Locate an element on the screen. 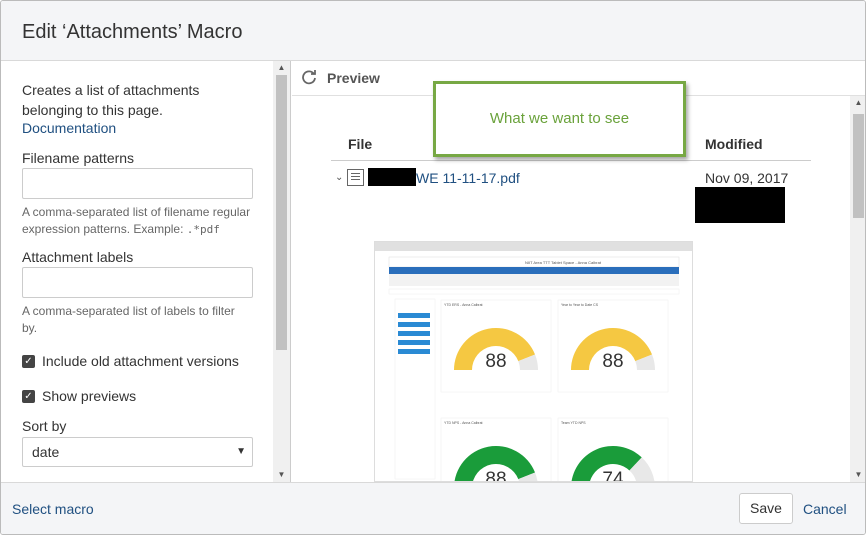 The height and width of the screenshot is (535, 866). thumbnail-panel-title: YTD ERS - Anna Calbrat is located at coordinates (463, 305).